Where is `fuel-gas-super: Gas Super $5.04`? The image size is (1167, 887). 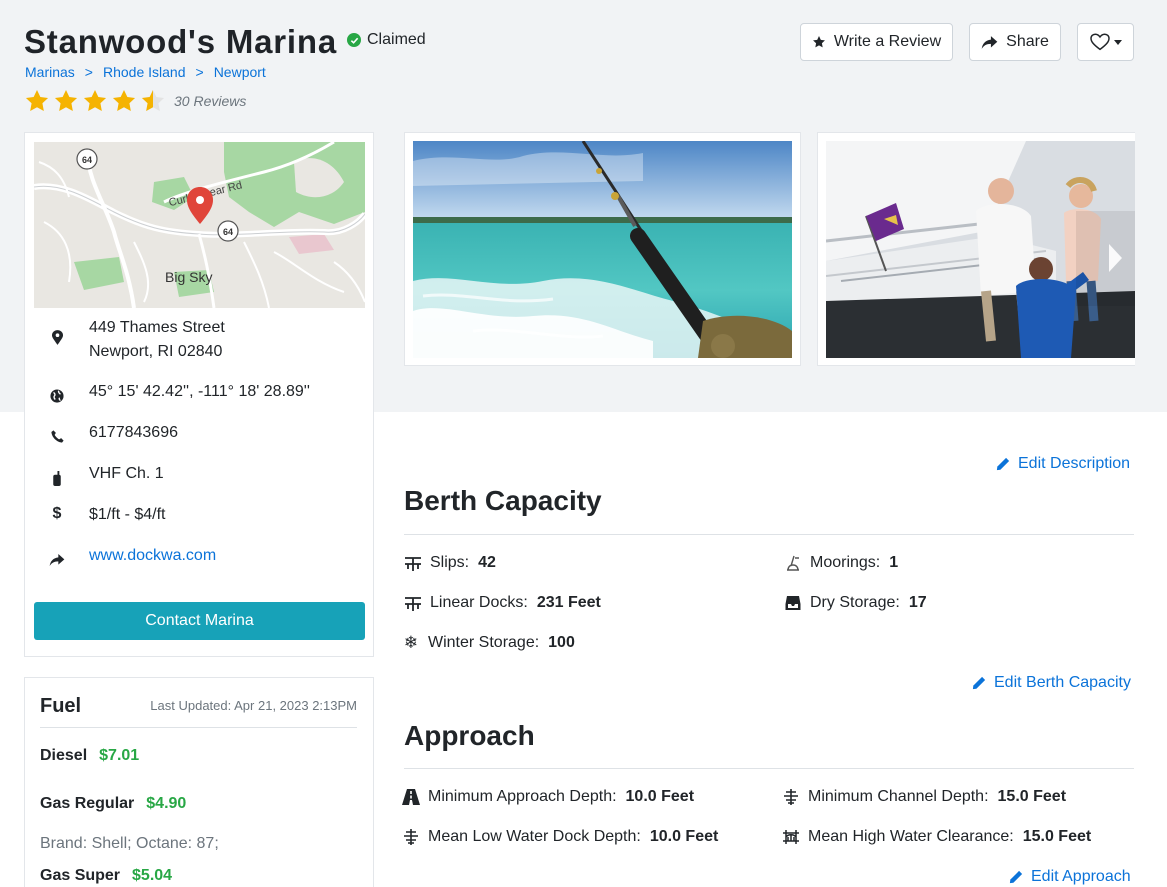 fuel-gas-super: Gas Super $5.04 is located at coordinates (106, 876).